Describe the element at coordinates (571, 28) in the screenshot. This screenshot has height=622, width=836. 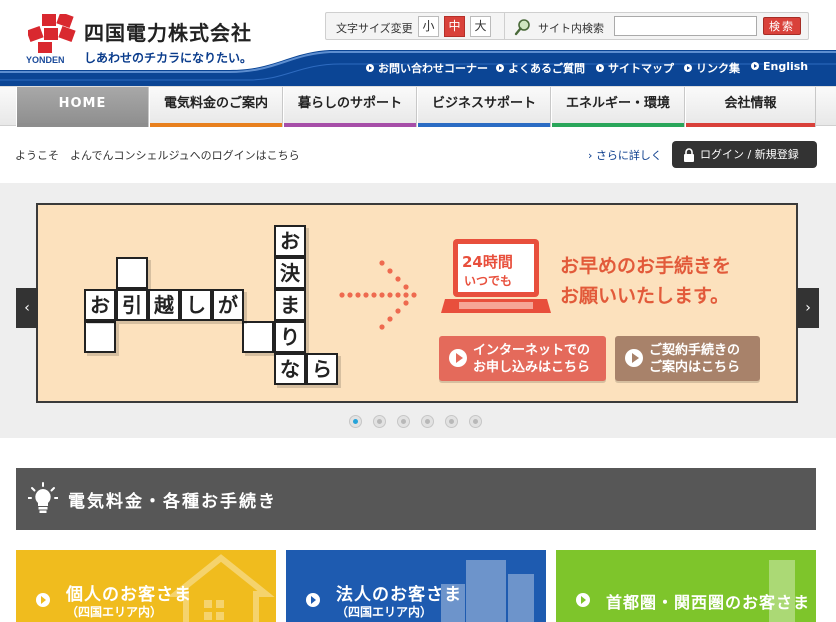
I see `search-label: サイト内検索` at that location.